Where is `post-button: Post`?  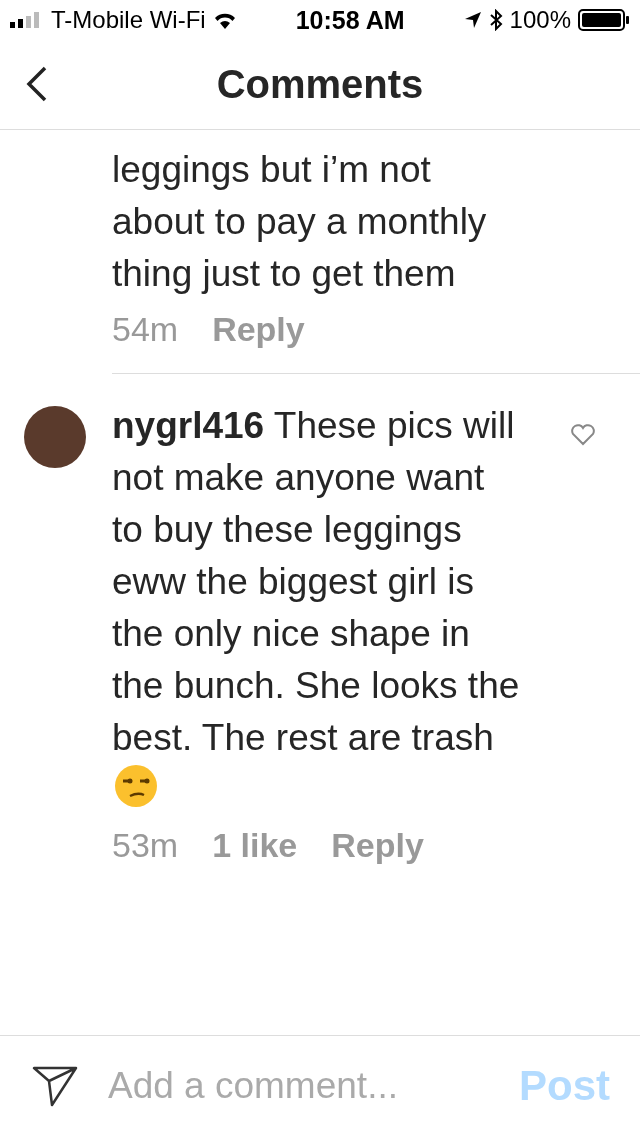
post-button: Post is located at coordinates (564, 1086).